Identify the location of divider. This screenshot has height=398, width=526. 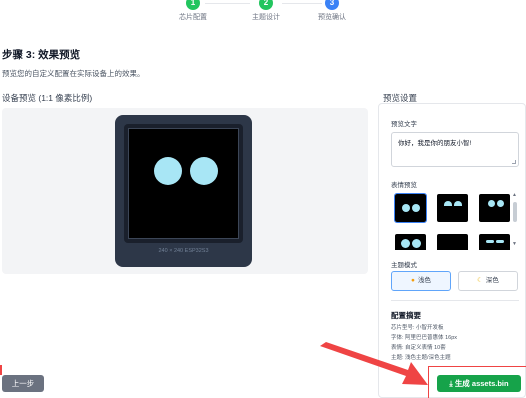
(455, 300).